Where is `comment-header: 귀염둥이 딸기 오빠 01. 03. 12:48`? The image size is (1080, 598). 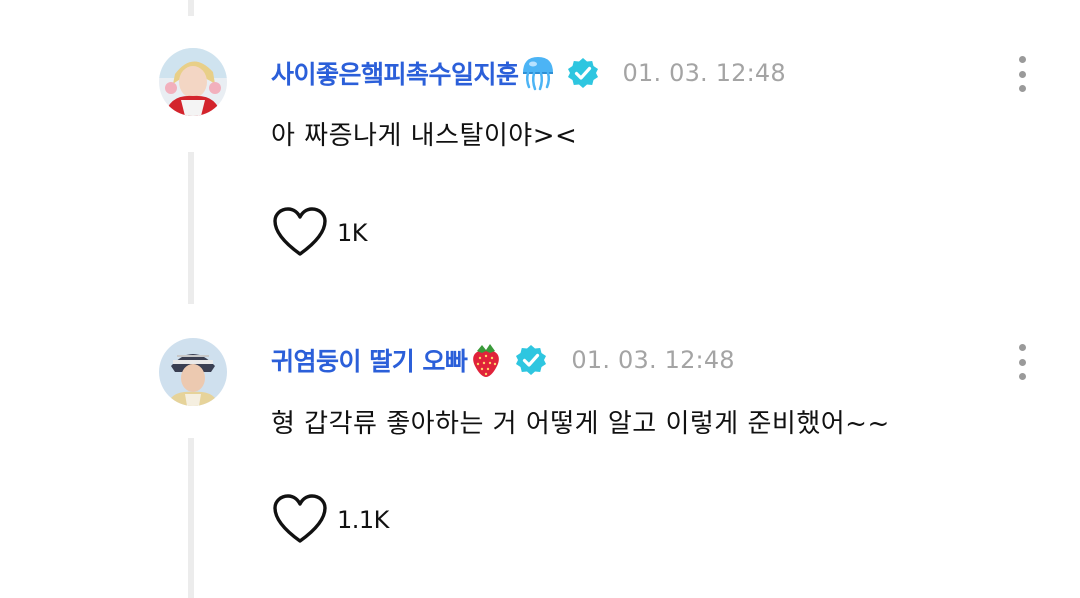 comment-header: 귀염둥이 딸기 오빠 01. 03. 12:48 is located at coordinates (503, 360).